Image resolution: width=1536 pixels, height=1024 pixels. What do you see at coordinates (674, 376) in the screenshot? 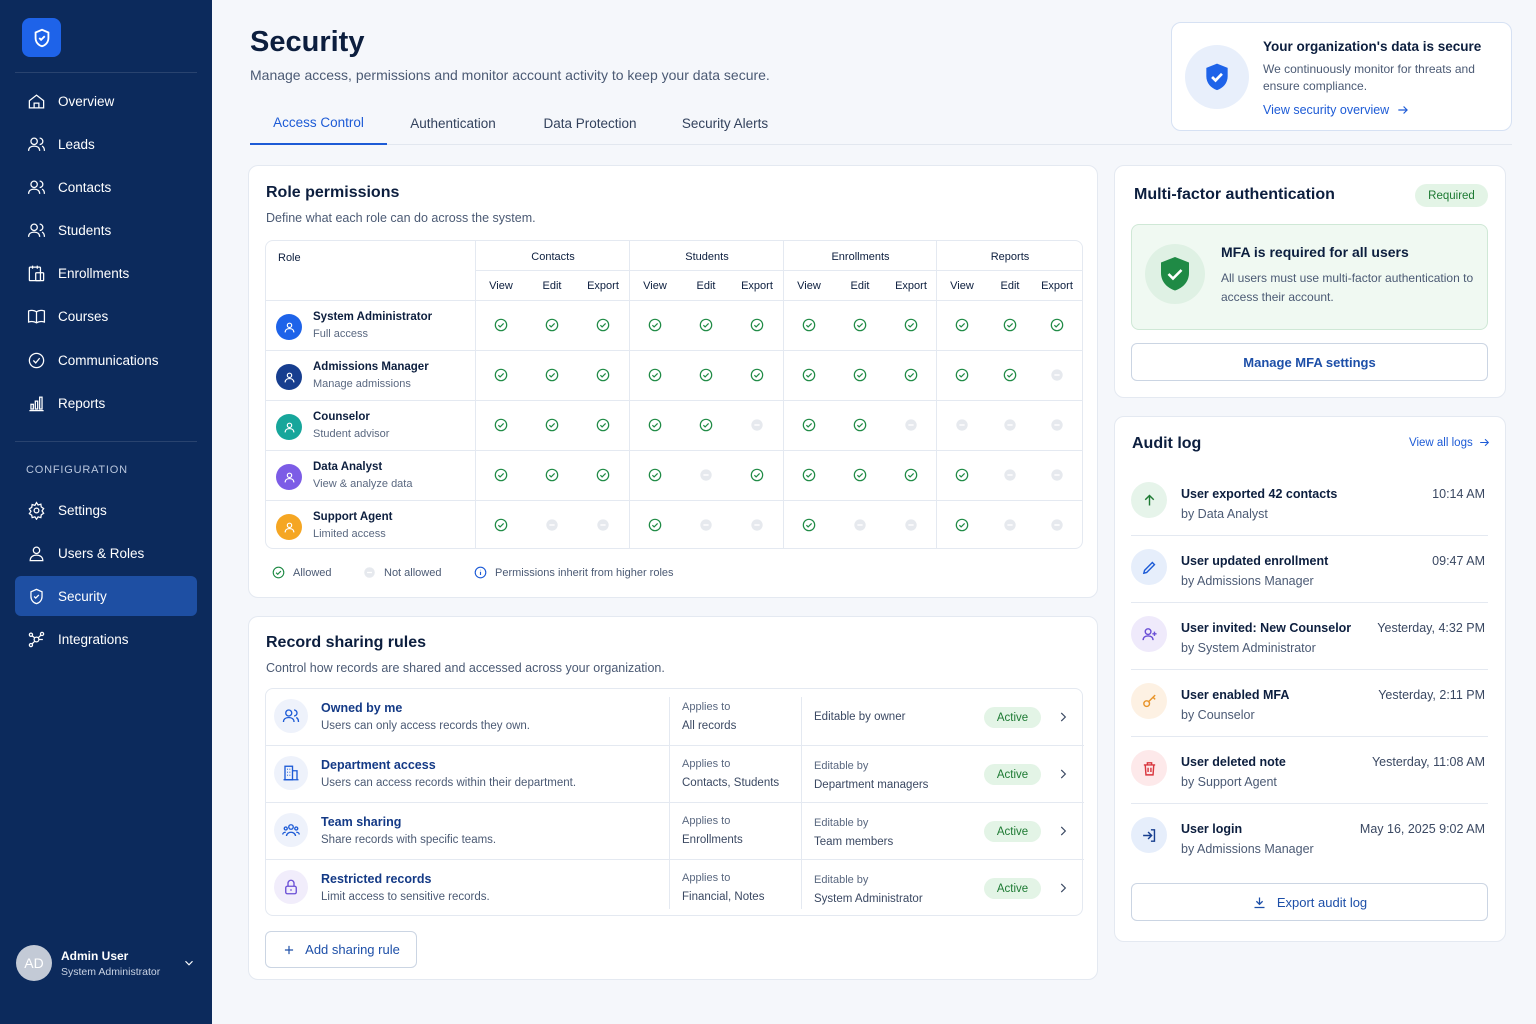
I see `role-row: Admissions Manager Manage admissions` at bounding box center [674, 376].